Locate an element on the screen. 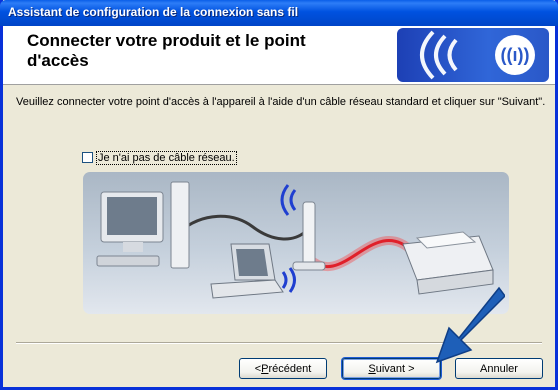  no-cable-option: Je n'ai pas de câble réseau. is located at coordinates (159, 157).